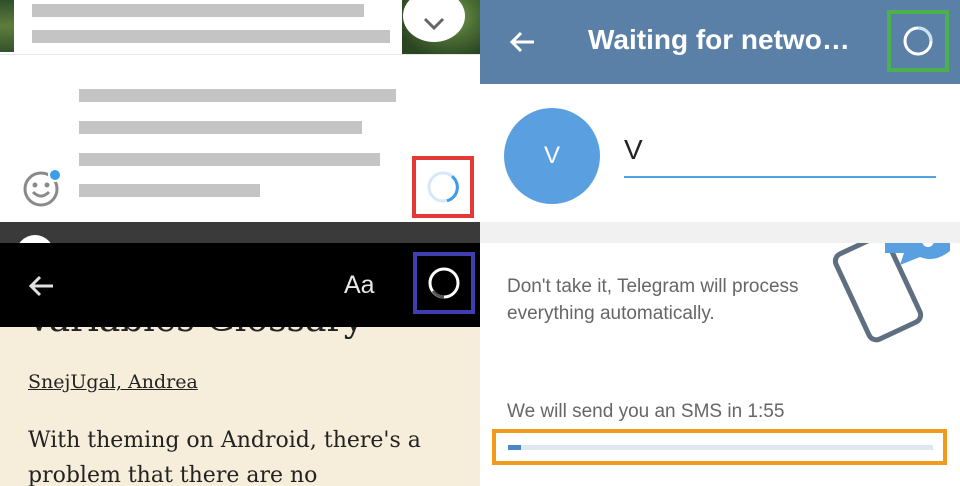 This screenshot has height=486, width=960. I want to click on connection-status-highlight, so click(918, 41).